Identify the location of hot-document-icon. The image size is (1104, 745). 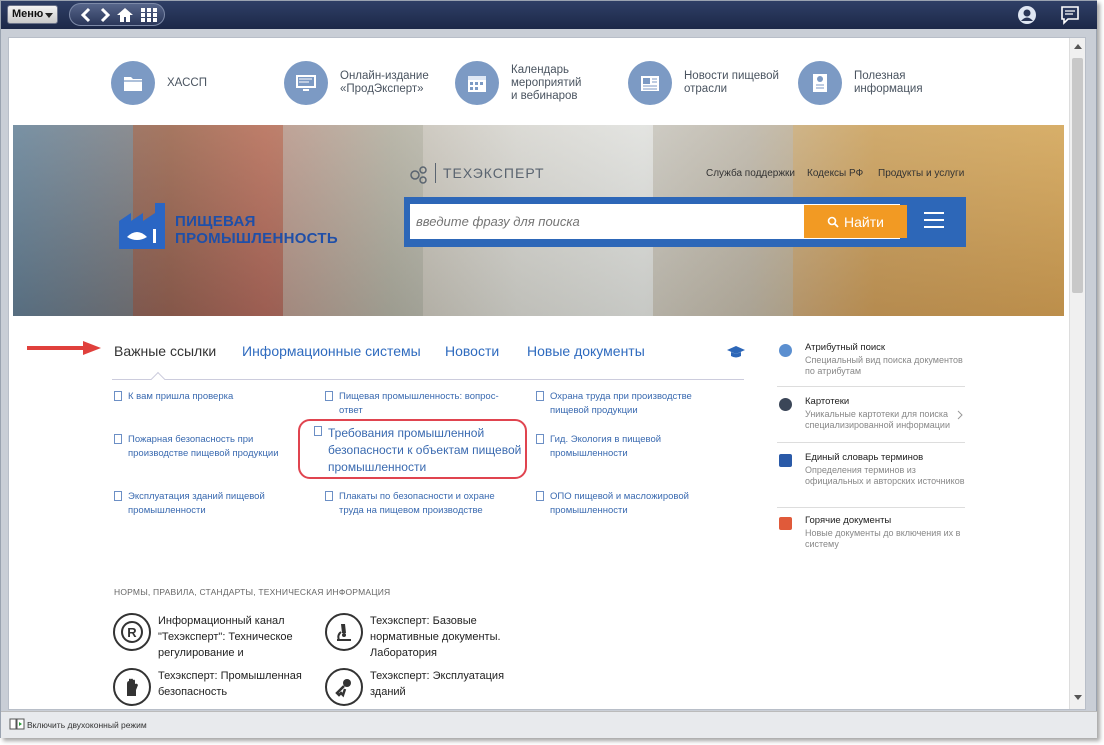
(785, 523).